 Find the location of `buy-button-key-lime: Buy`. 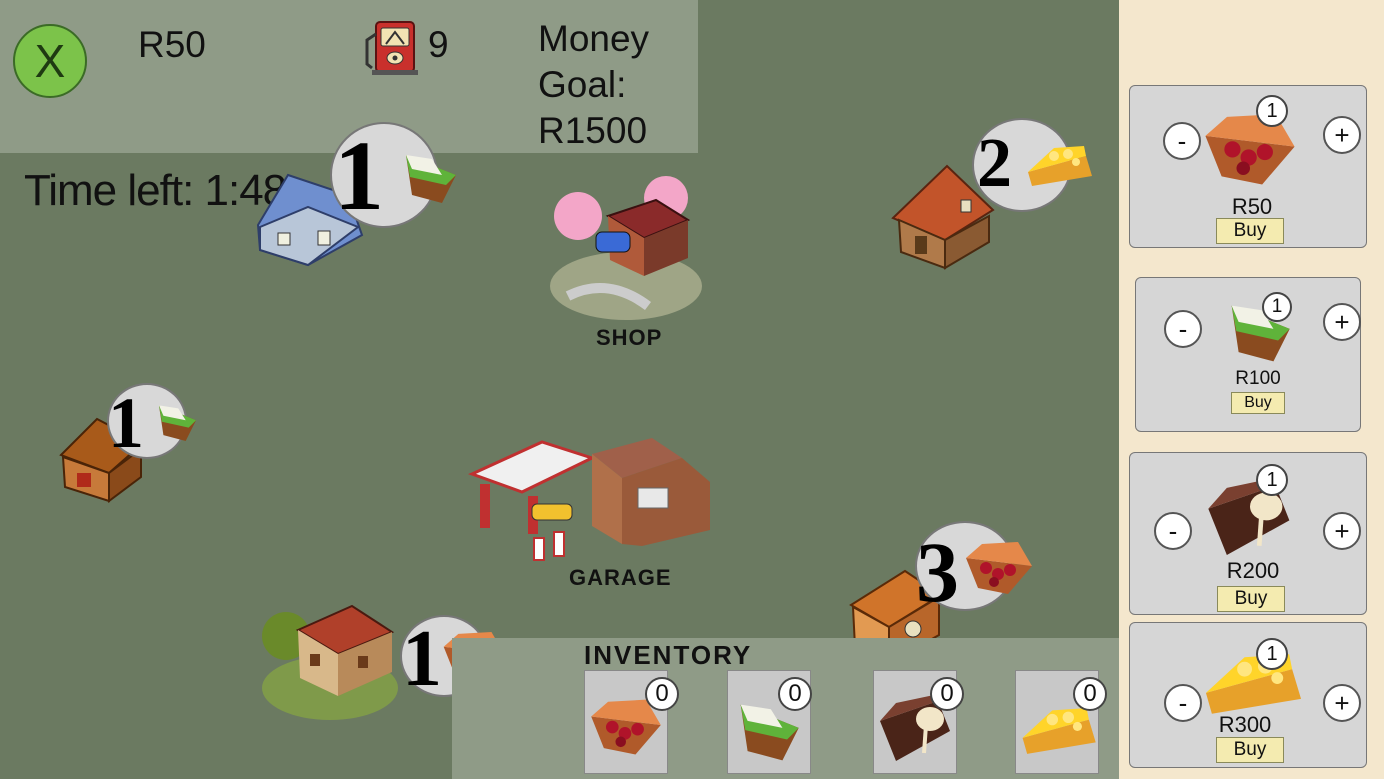

buy-button-key-lime: Buy is located at coordinates (1258, 403).